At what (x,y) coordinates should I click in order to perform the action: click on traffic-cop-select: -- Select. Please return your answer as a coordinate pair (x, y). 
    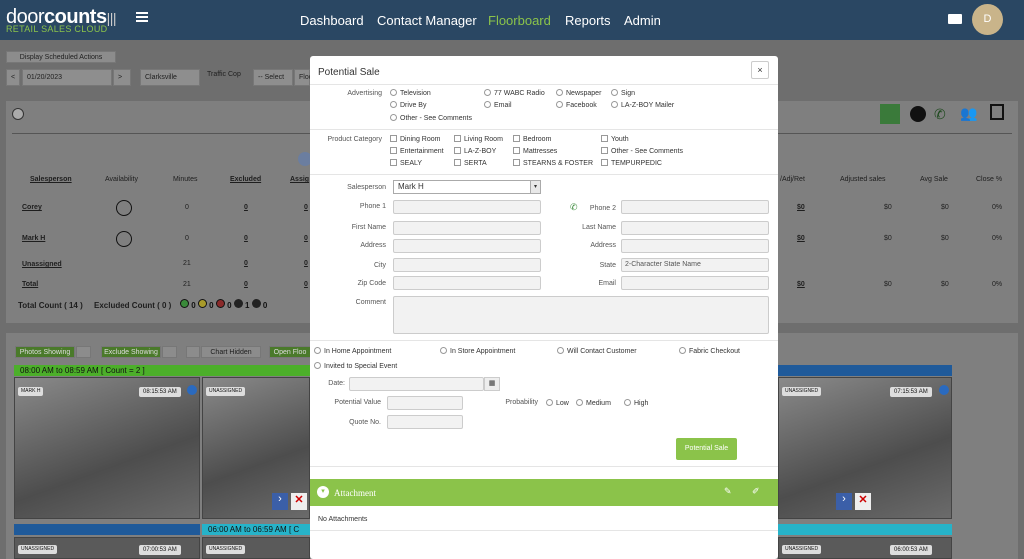
    Looking at the image, I should click on (273, 77).